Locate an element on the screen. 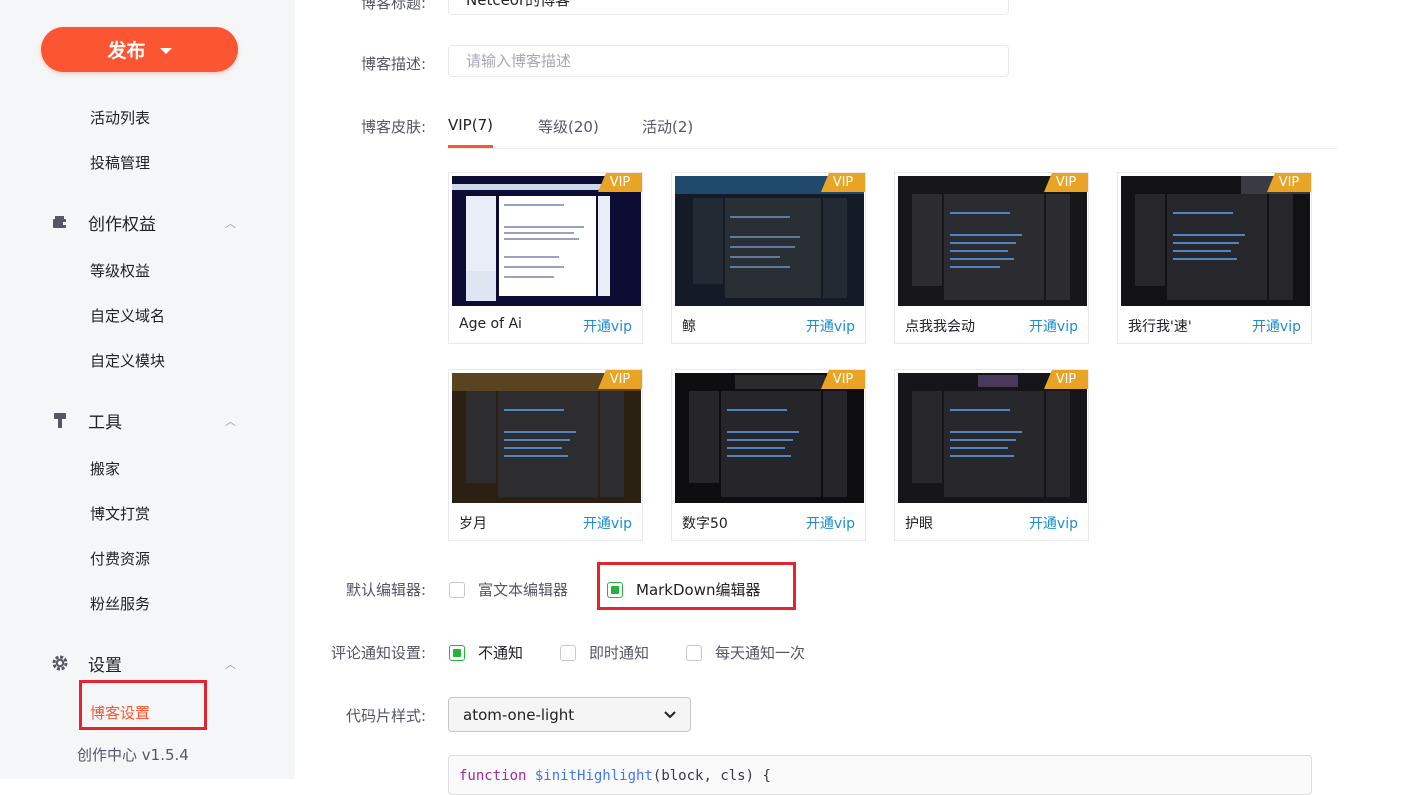 The height and width of the screenshot is (795, 1421). skin-card: VIP 我行我'速' 开通vip is located at coordinates (1214, 258).